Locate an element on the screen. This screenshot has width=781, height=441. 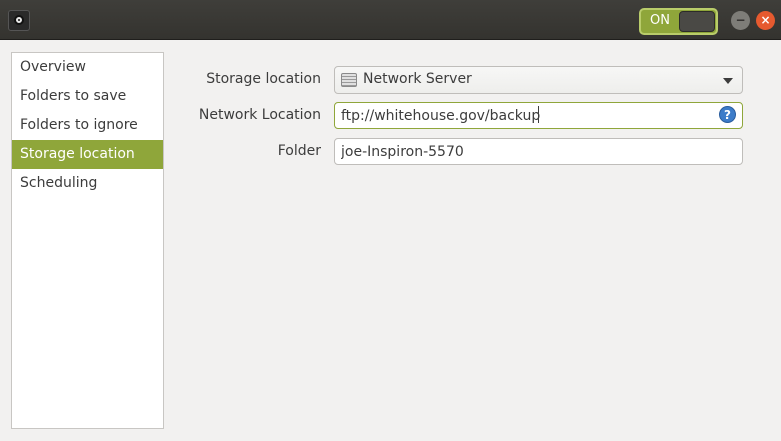
server-icon is located at coordinates (349, 80).